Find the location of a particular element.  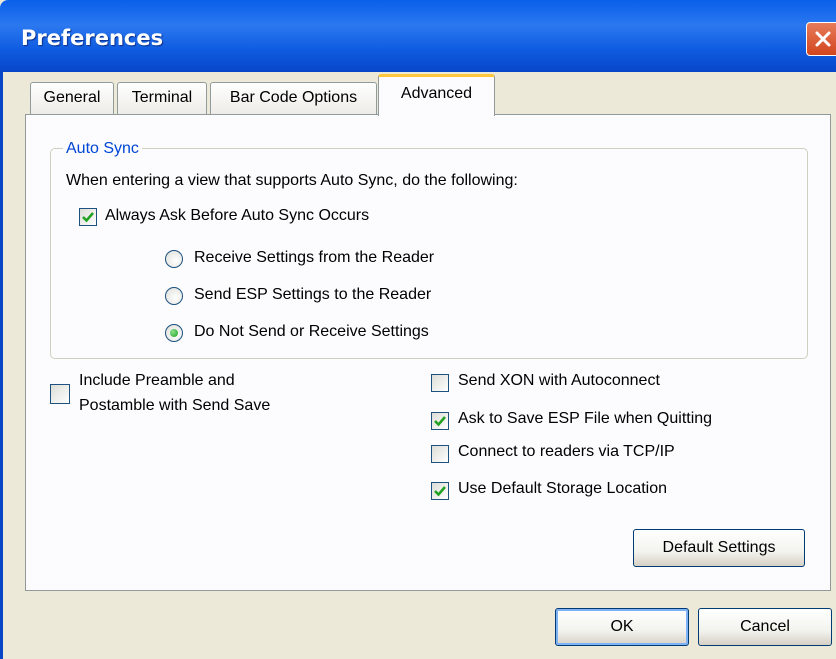

tab-advanced: Advanced is located at coordinates (436, 95).